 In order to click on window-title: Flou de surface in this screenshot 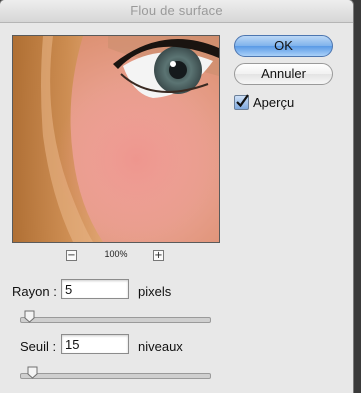, I will do `click(176, 10)`.